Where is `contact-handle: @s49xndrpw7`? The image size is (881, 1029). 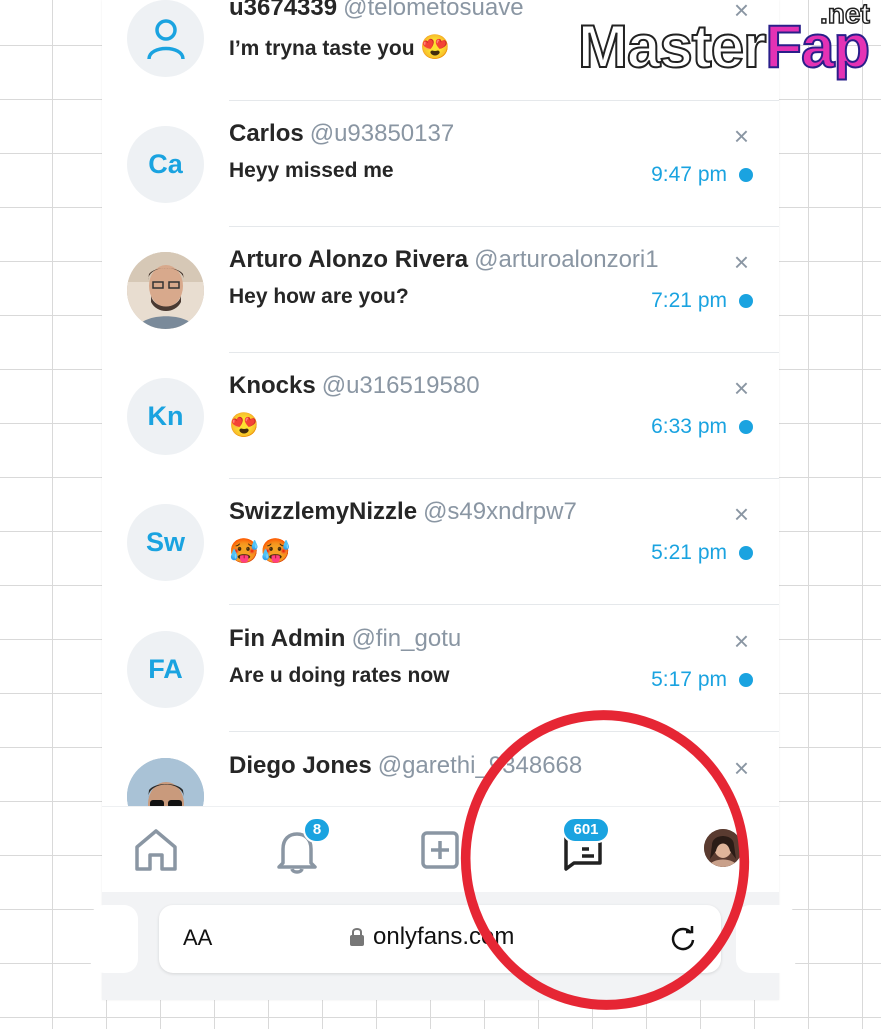
contact-handle: @s49xndrpw7 is located at coordinates (500, 511).